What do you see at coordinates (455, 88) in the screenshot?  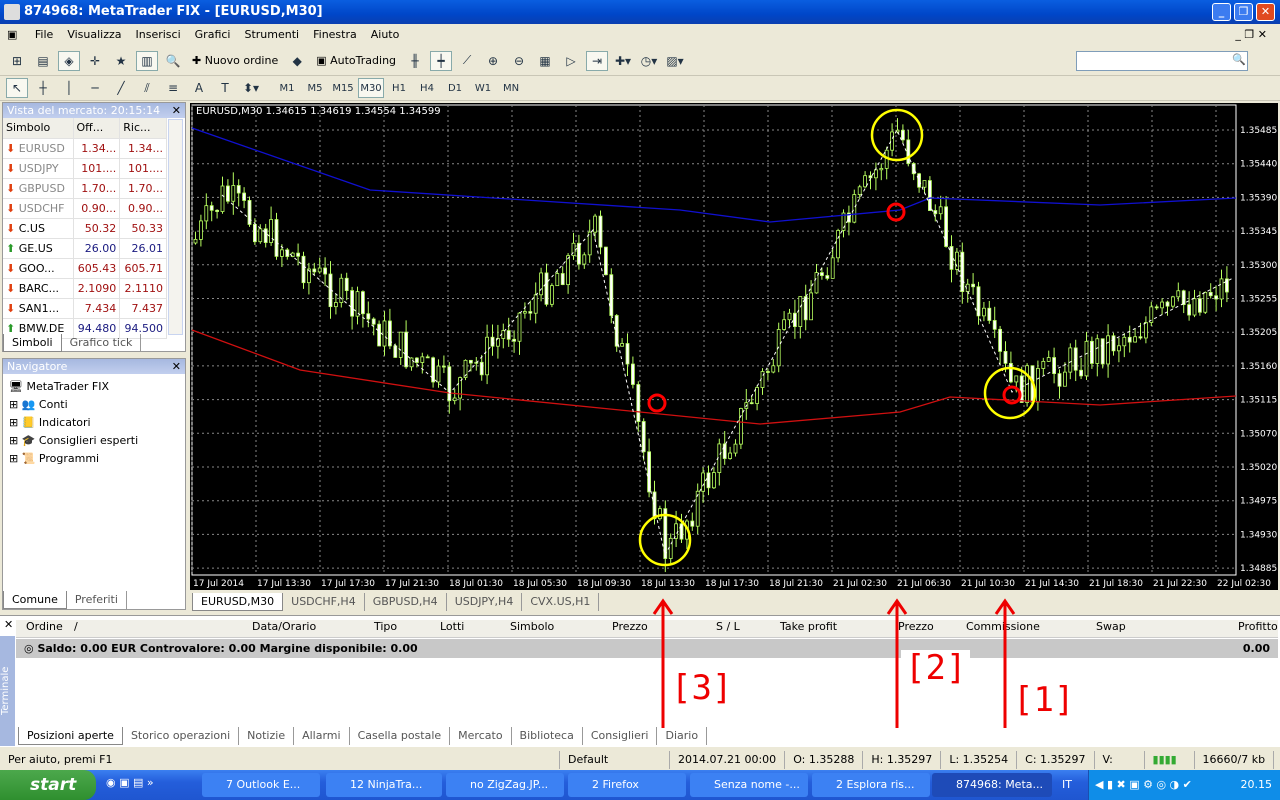 I see `timeframe-d1: D1` at bounding box center [455, 88].